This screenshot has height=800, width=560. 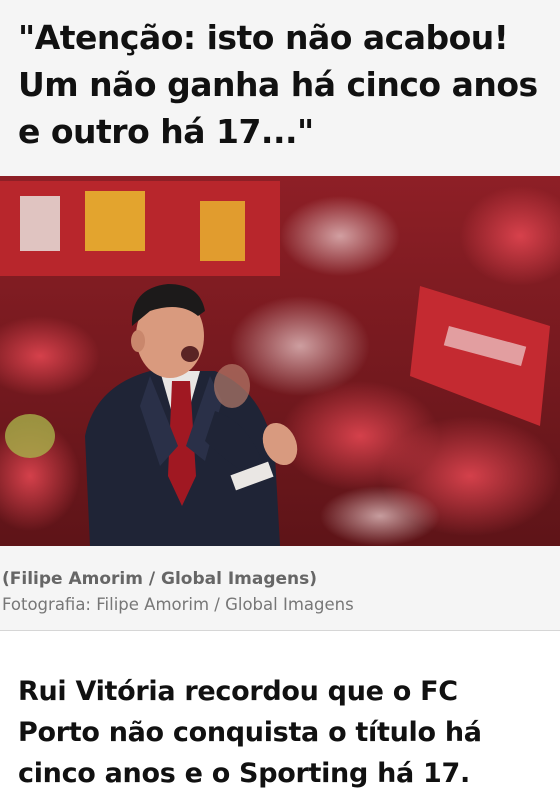 I want to click on caption-credit: (Filipe Amorim / Global Imagens), so click(x=160, y=579).